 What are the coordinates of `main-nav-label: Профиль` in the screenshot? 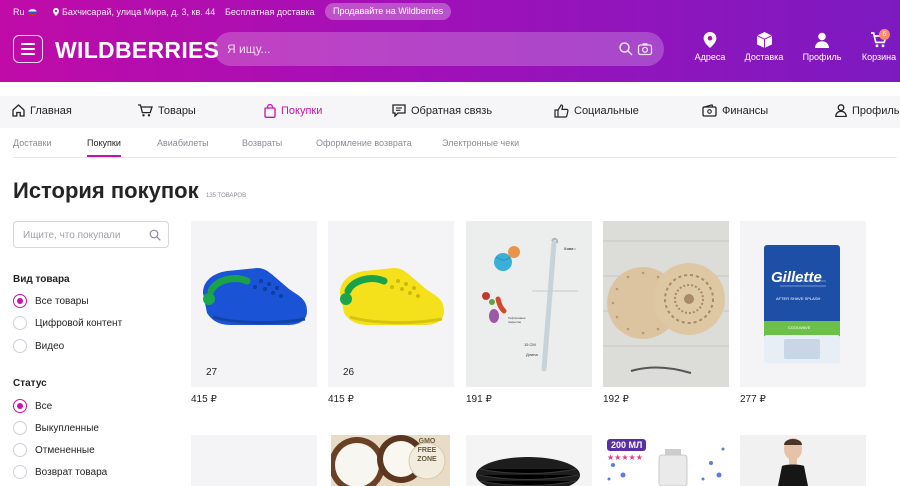 It's located at (876, 110).